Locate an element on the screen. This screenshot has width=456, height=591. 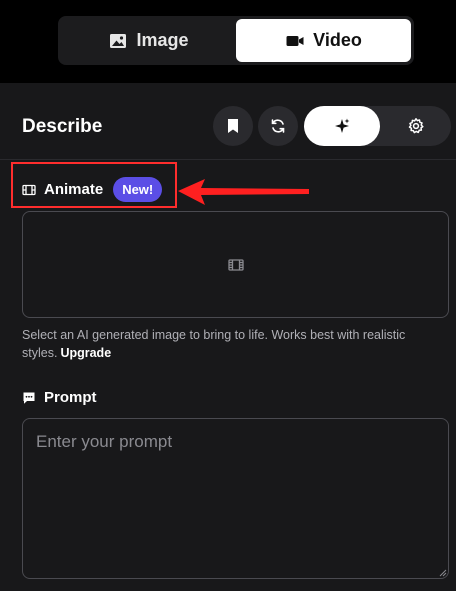
prompt-label: Prompt is located at coordinates (59, 397).